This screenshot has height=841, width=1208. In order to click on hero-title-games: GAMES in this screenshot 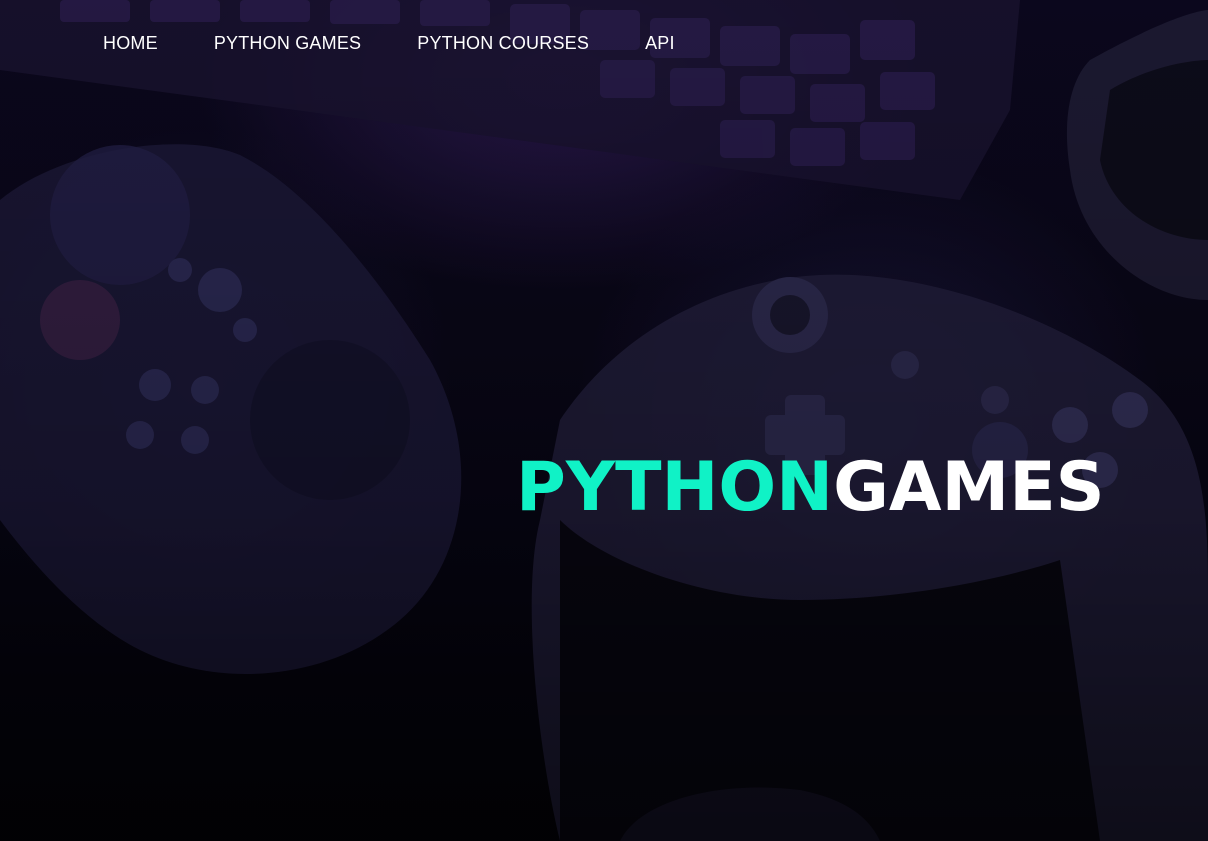, I will do `click(969, 487)`.